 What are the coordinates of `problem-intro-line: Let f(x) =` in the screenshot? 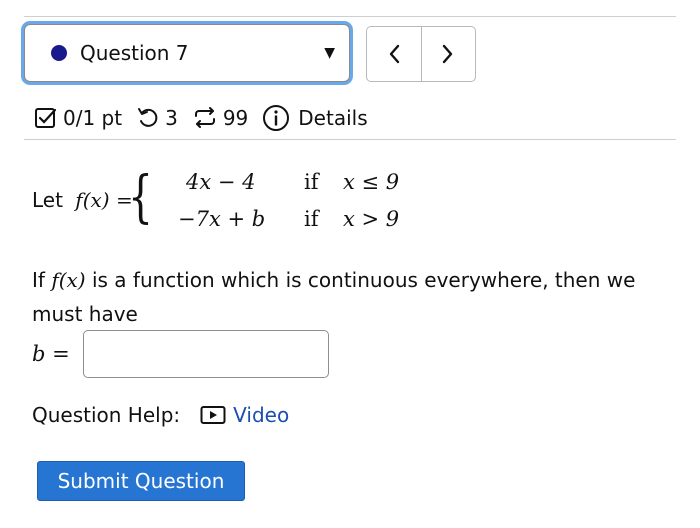 It's located at (82, 200).